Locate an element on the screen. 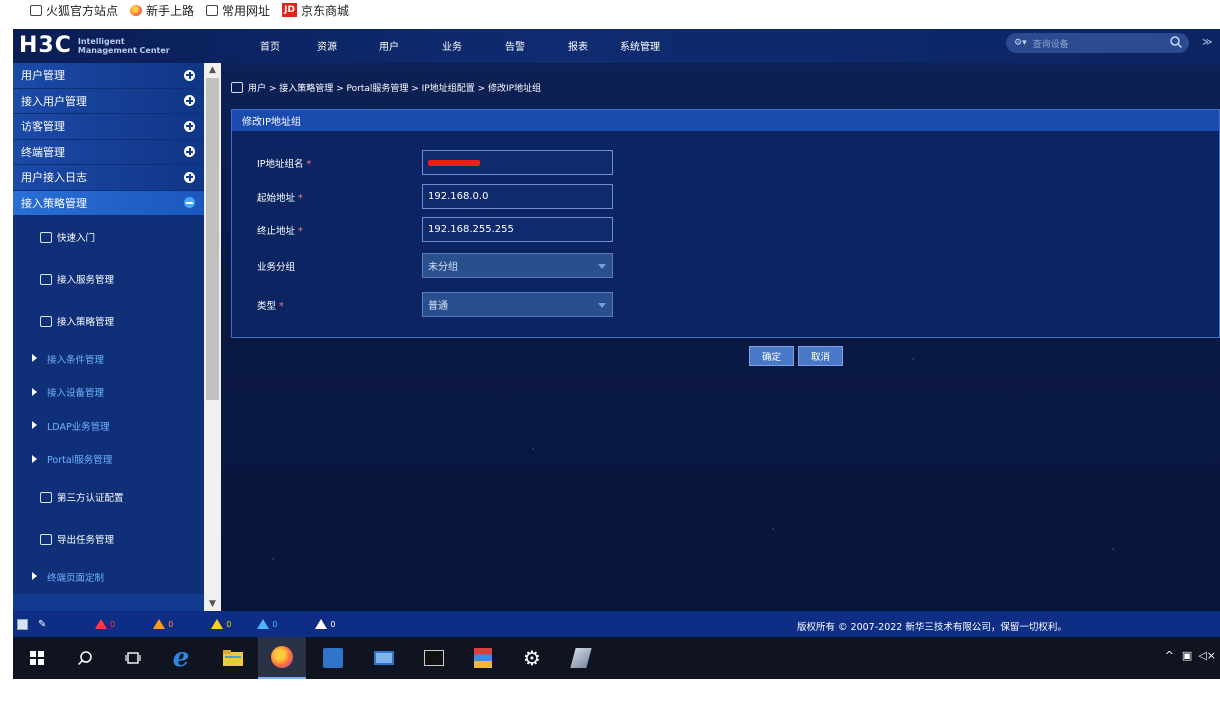  windows-icon is located at coordinates (37, 658).